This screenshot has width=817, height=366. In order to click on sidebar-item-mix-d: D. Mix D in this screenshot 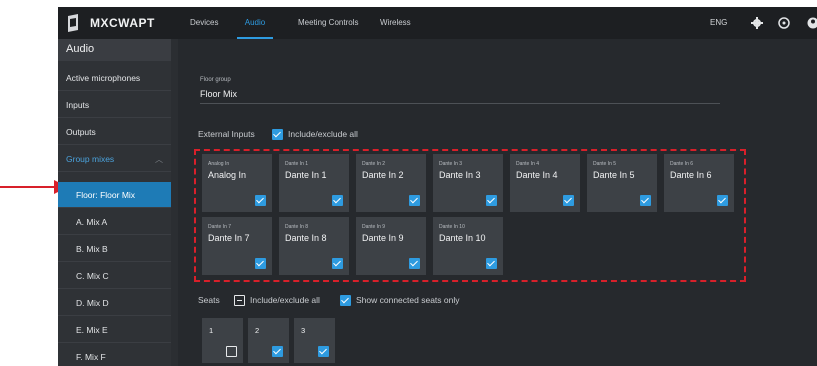, I will do `click(114, 303)`.